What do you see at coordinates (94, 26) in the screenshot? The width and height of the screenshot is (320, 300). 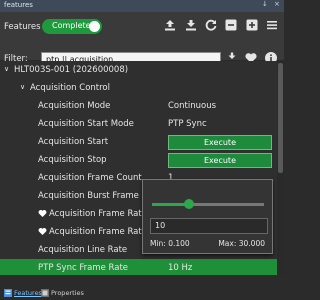 I see `toggle-knob` at bounding box center [94, 26].